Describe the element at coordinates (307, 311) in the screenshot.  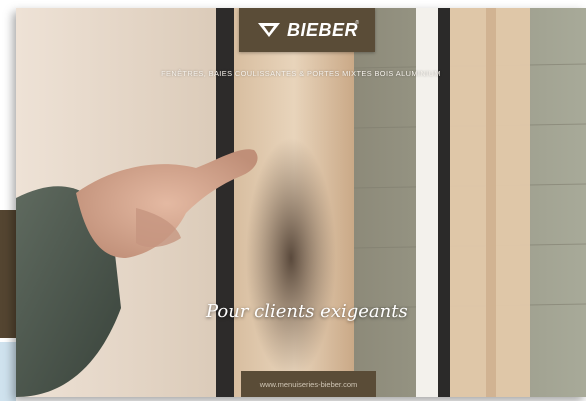
I see `slogan: Pour clients exigeants` at that location.